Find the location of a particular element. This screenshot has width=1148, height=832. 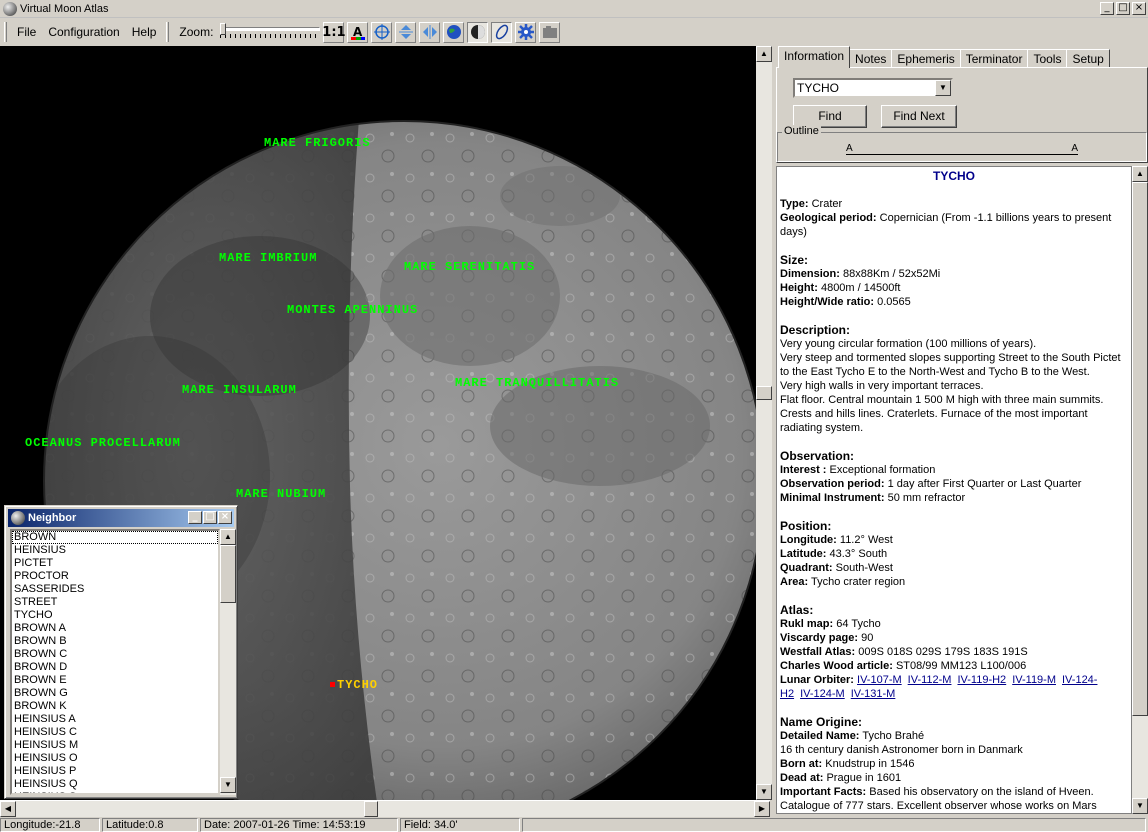

close-button: × is located at coordinates (1139, 8).